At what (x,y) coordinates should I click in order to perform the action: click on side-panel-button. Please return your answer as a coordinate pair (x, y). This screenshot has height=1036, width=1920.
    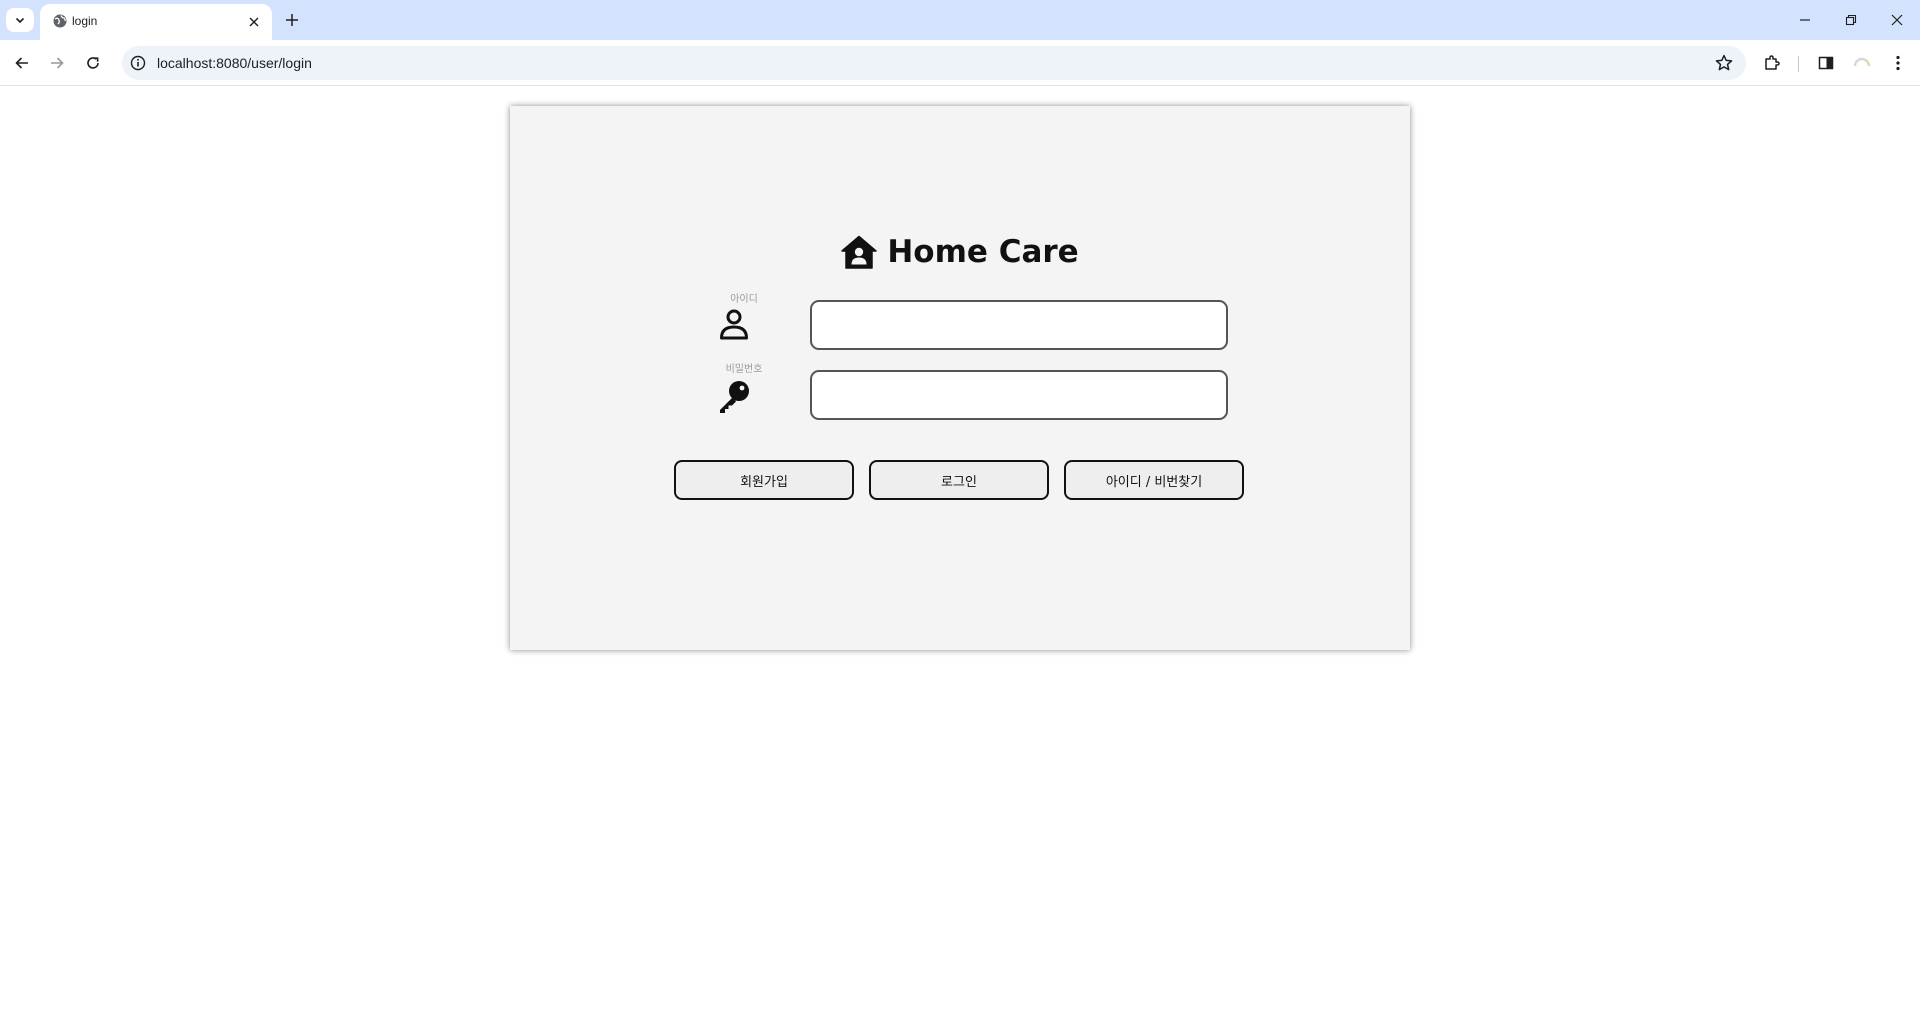
    Looking at the image, I should click on (1826, 63).